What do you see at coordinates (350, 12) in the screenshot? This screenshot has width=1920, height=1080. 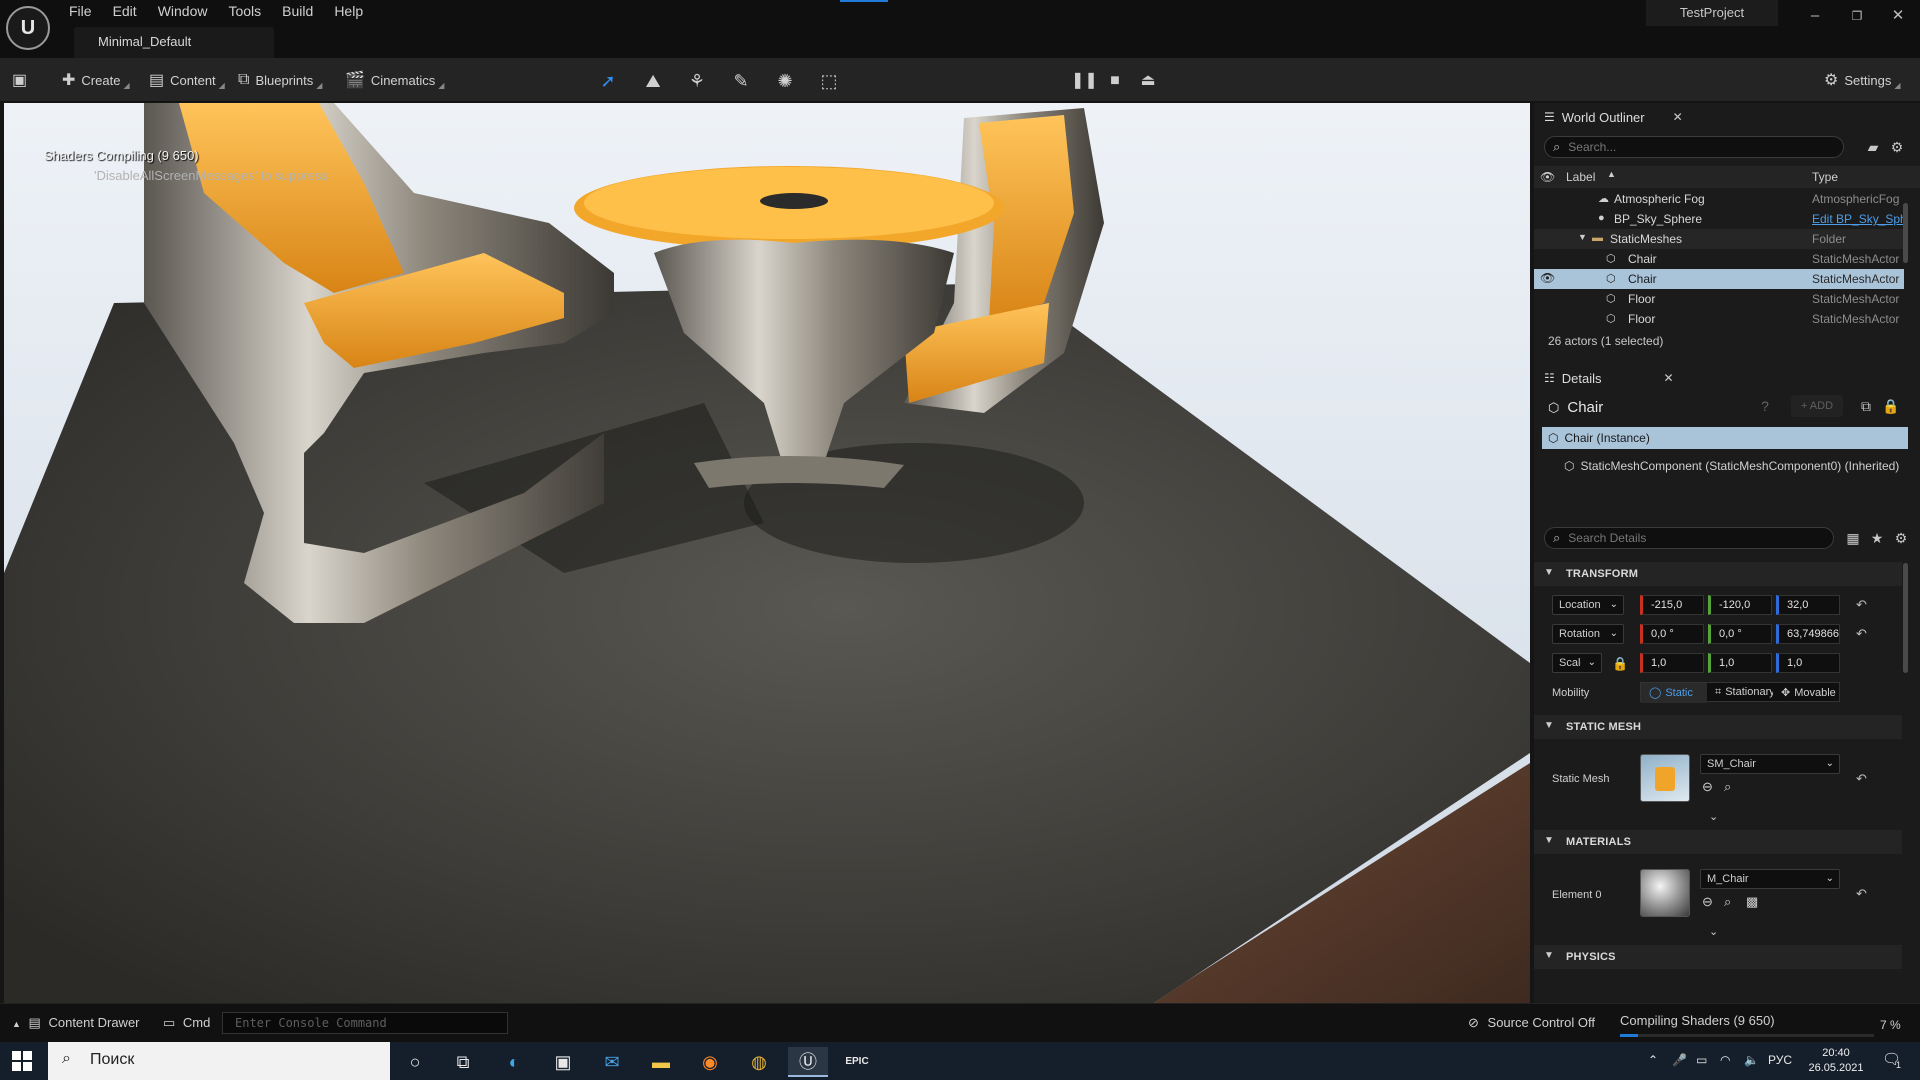 I see `menu-help: Help` at bounding box center [350, 12].